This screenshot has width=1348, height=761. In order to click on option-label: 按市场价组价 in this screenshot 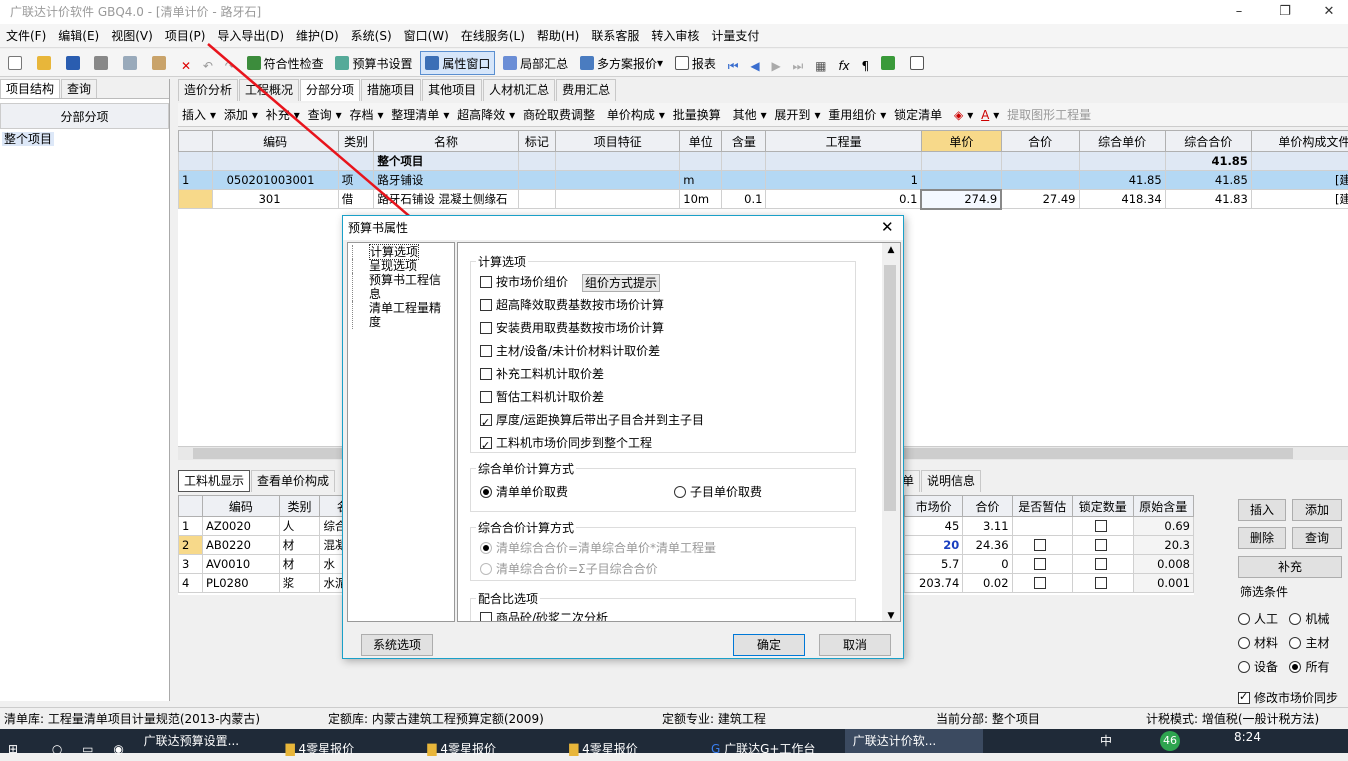, I will do `click(532, 282)`.